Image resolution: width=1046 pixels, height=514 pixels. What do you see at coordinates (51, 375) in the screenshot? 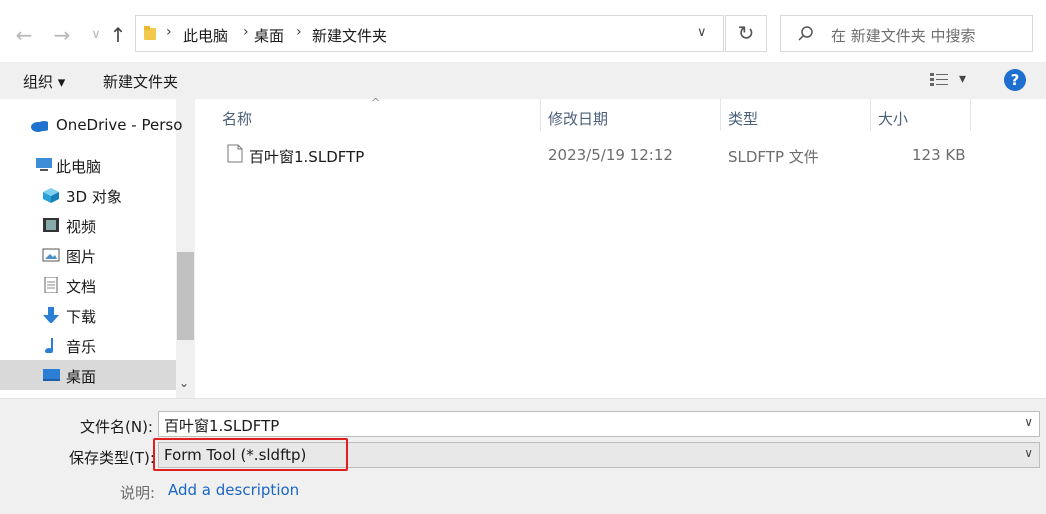
I see `desktop-icon` at bounding box center [51, 375].